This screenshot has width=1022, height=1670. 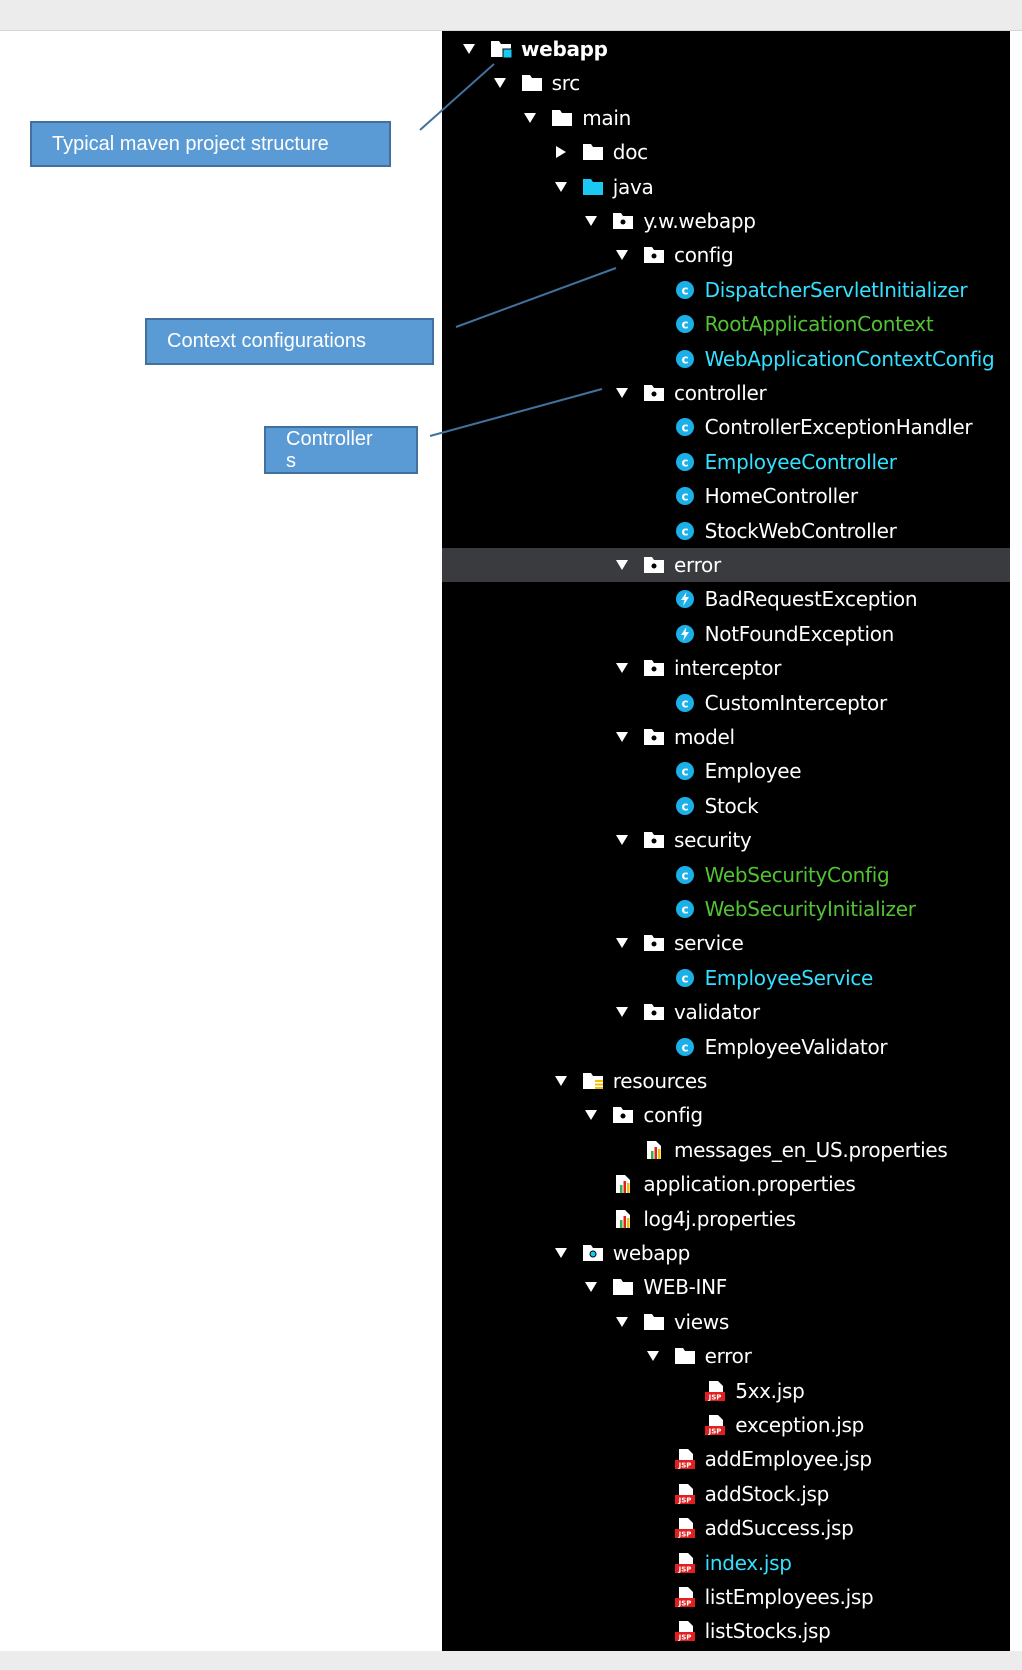 I want to click on tree-item-label: WEB-INF, so click(x=685, y=1287).